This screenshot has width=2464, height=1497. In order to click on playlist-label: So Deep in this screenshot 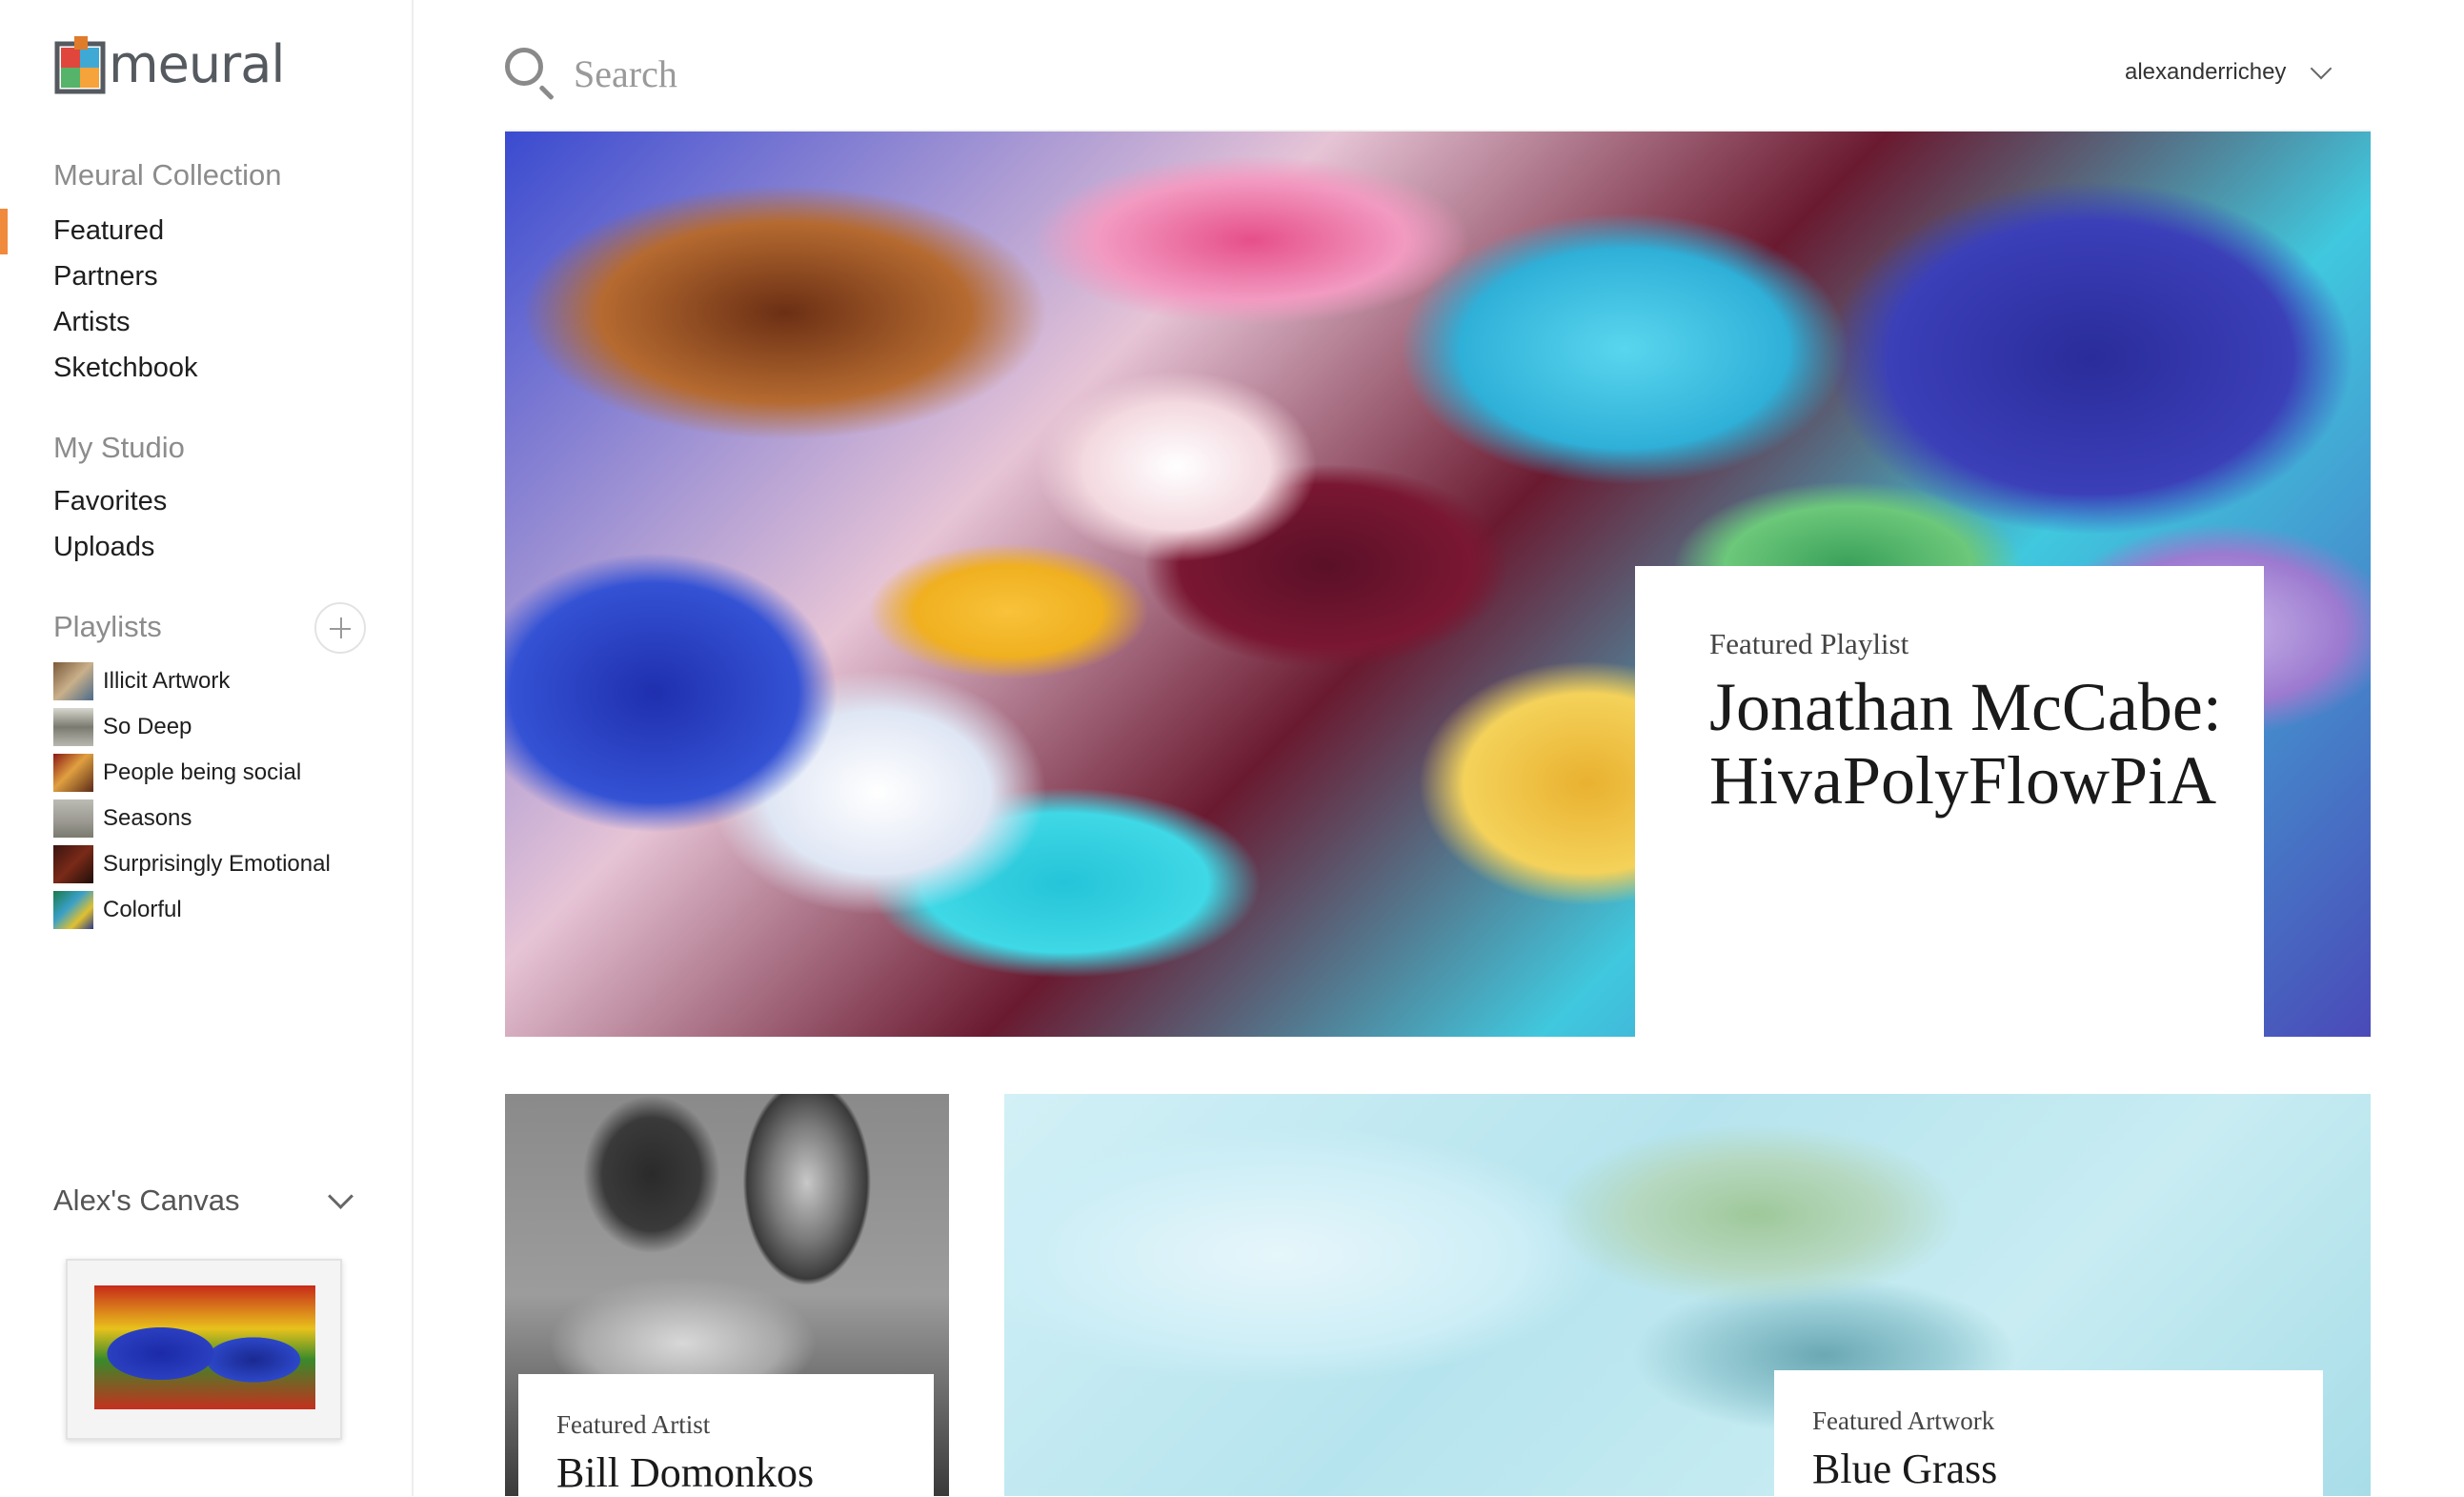, I will do `click(148, 726)`.